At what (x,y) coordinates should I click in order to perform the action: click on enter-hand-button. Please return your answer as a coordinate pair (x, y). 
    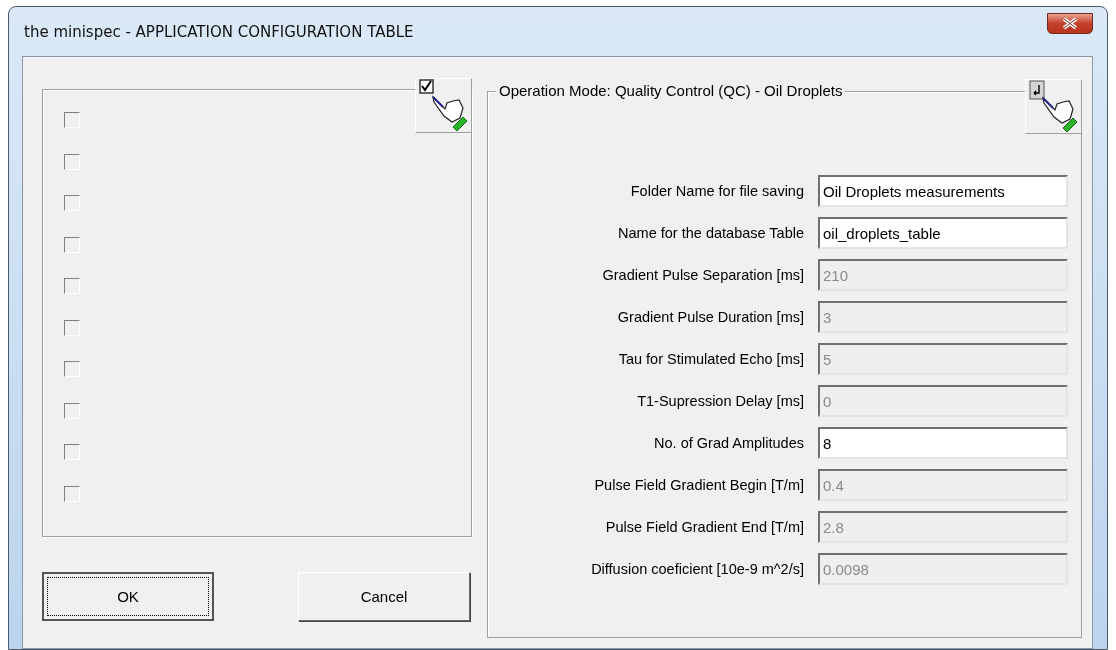
    Looking at the image, I should click on (1053, 106).